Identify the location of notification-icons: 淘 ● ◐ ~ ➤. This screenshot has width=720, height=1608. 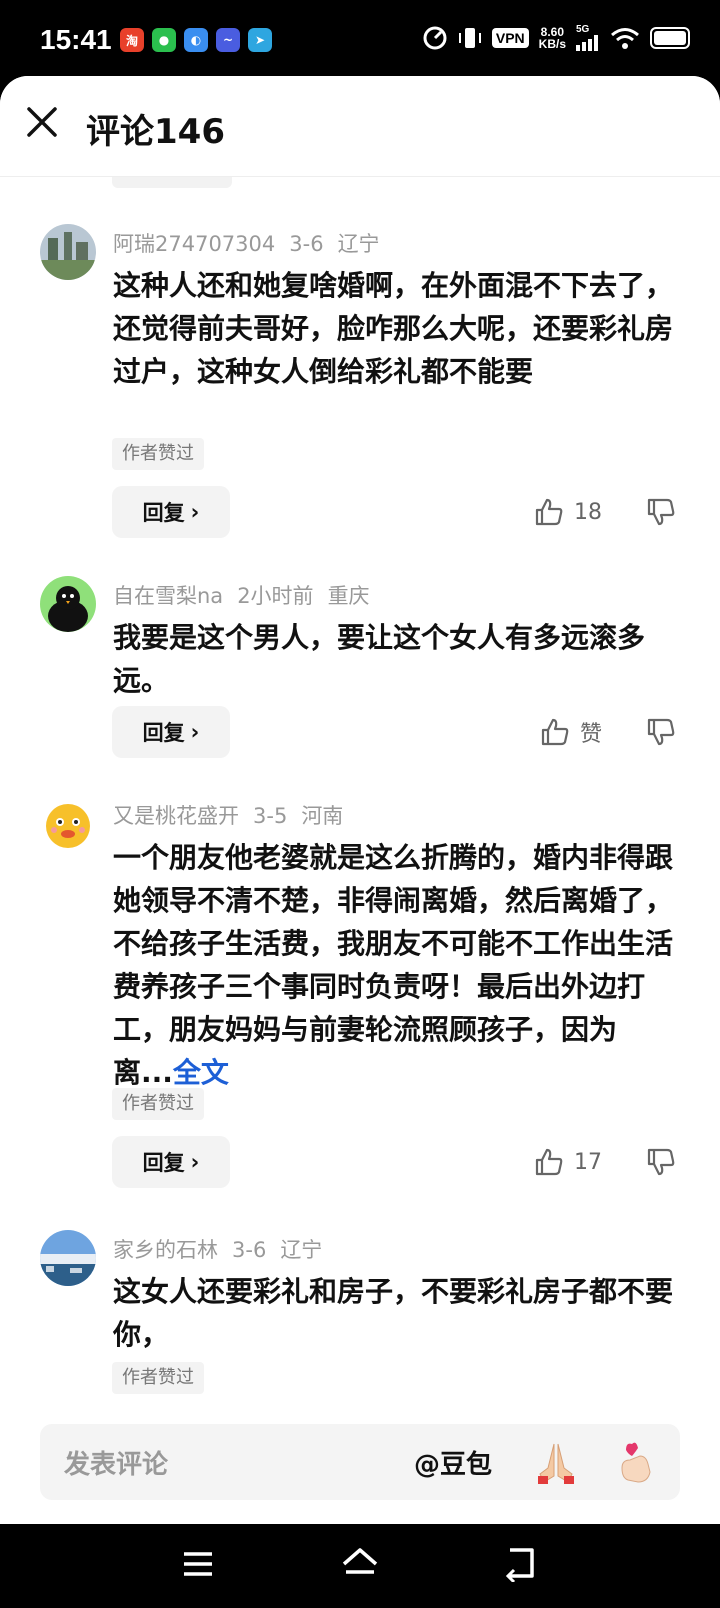
(196, 40).